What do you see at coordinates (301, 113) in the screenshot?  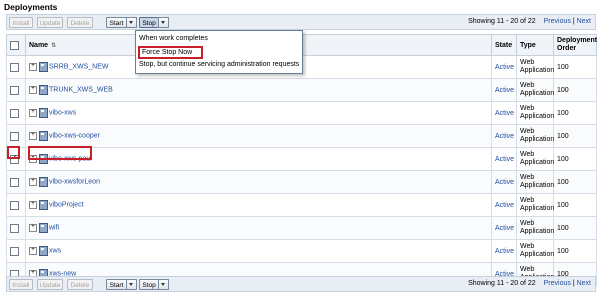 I see `table-row: + vibo-xws Active Web Application 100` at bounding box center [301, 113].